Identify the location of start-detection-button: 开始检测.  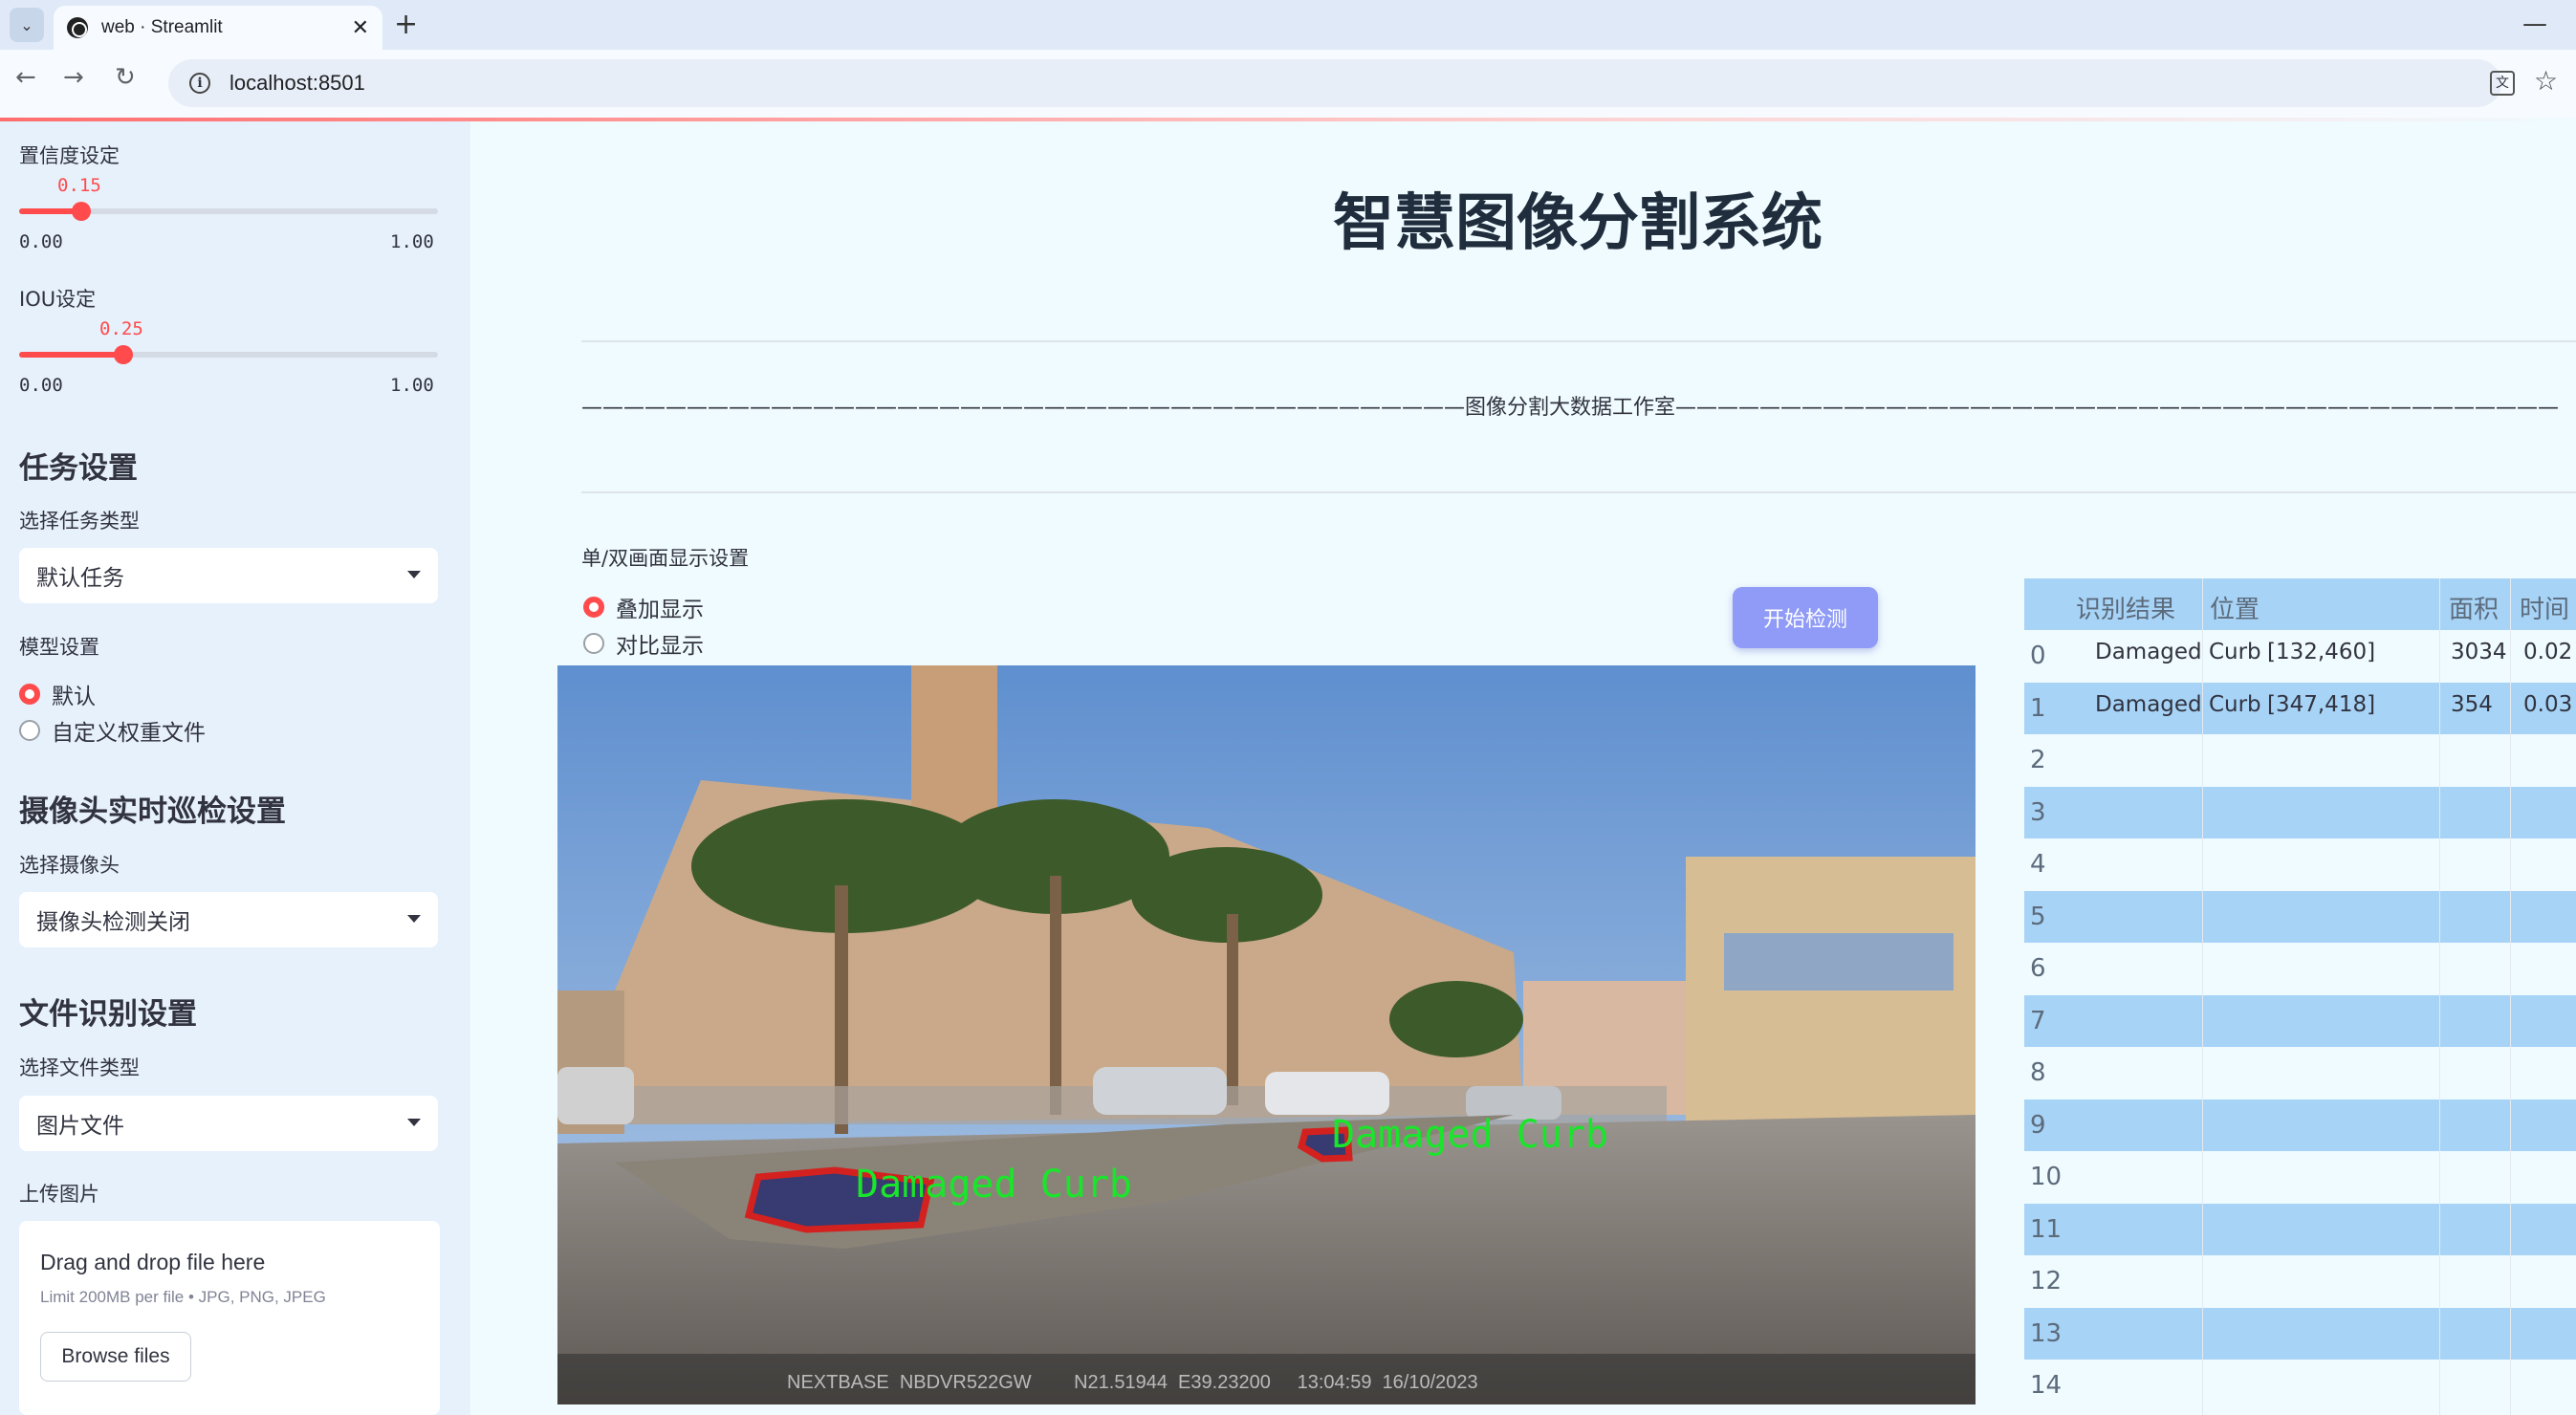
(1805, 617).